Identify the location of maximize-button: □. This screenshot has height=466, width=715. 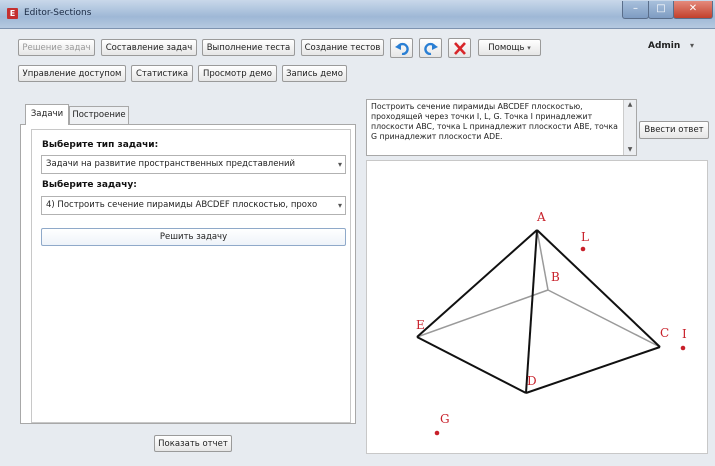
(661, 10).